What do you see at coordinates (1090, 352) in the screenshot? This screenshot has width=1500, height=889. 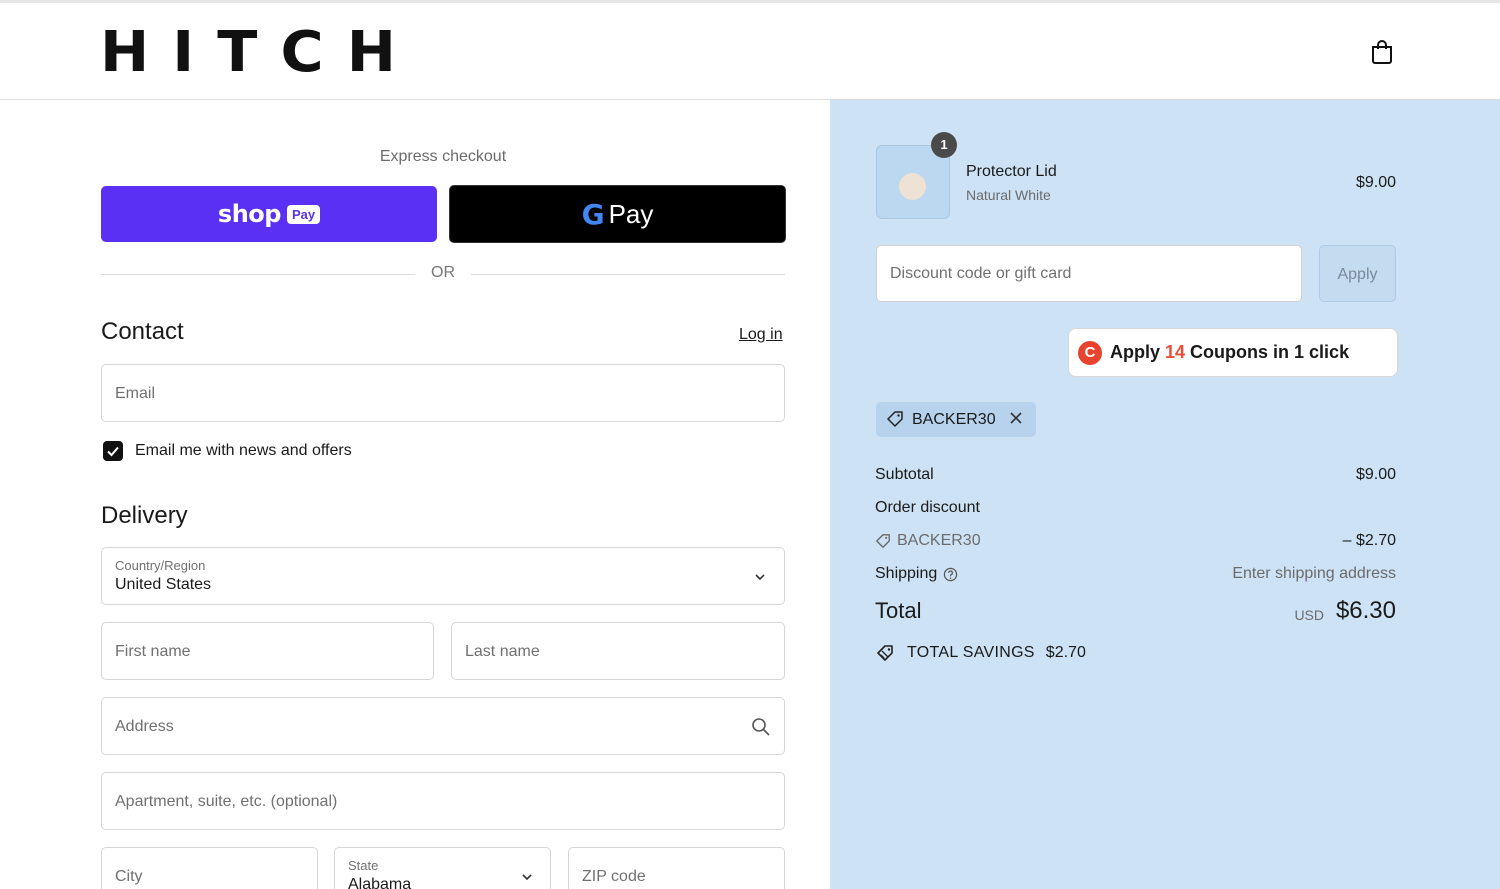 I see `coupon-extension-icon: C` at bounding box center [1090, 352].